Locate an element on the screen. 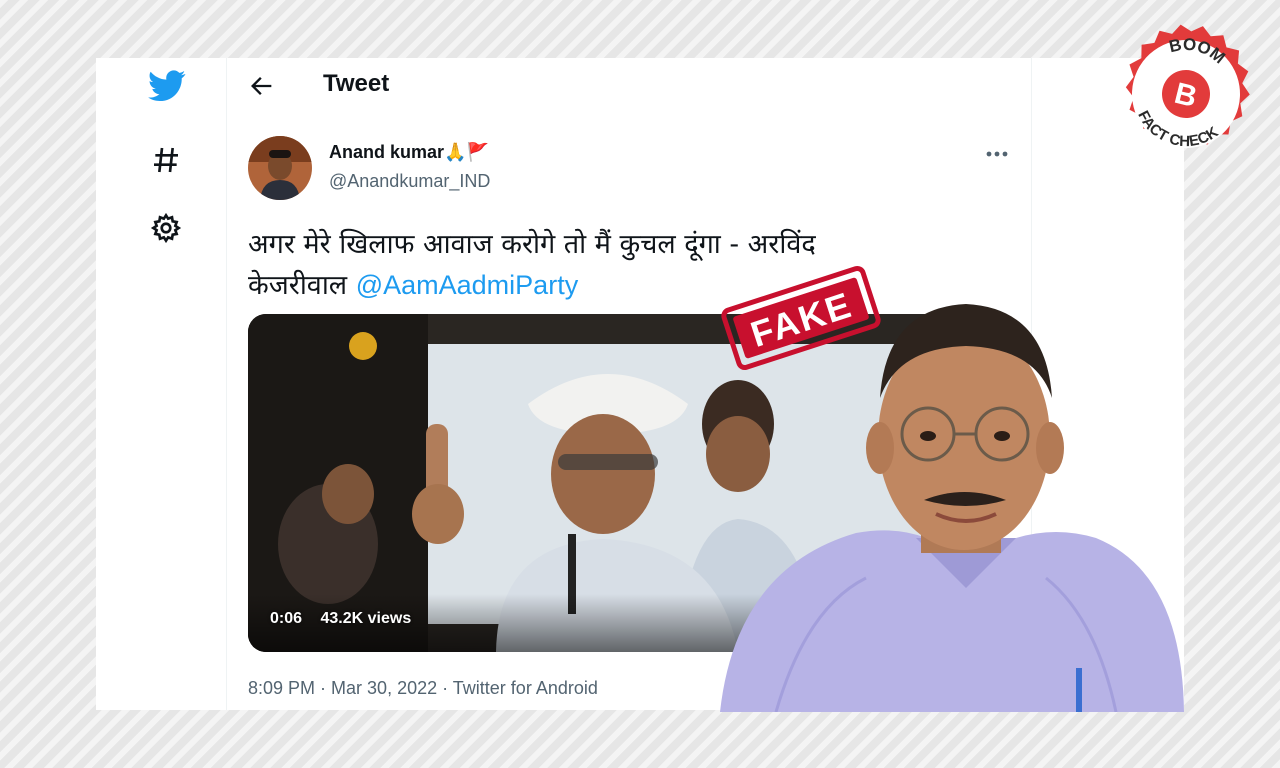  page-title: Tweet is located at coordinates (356, 83).